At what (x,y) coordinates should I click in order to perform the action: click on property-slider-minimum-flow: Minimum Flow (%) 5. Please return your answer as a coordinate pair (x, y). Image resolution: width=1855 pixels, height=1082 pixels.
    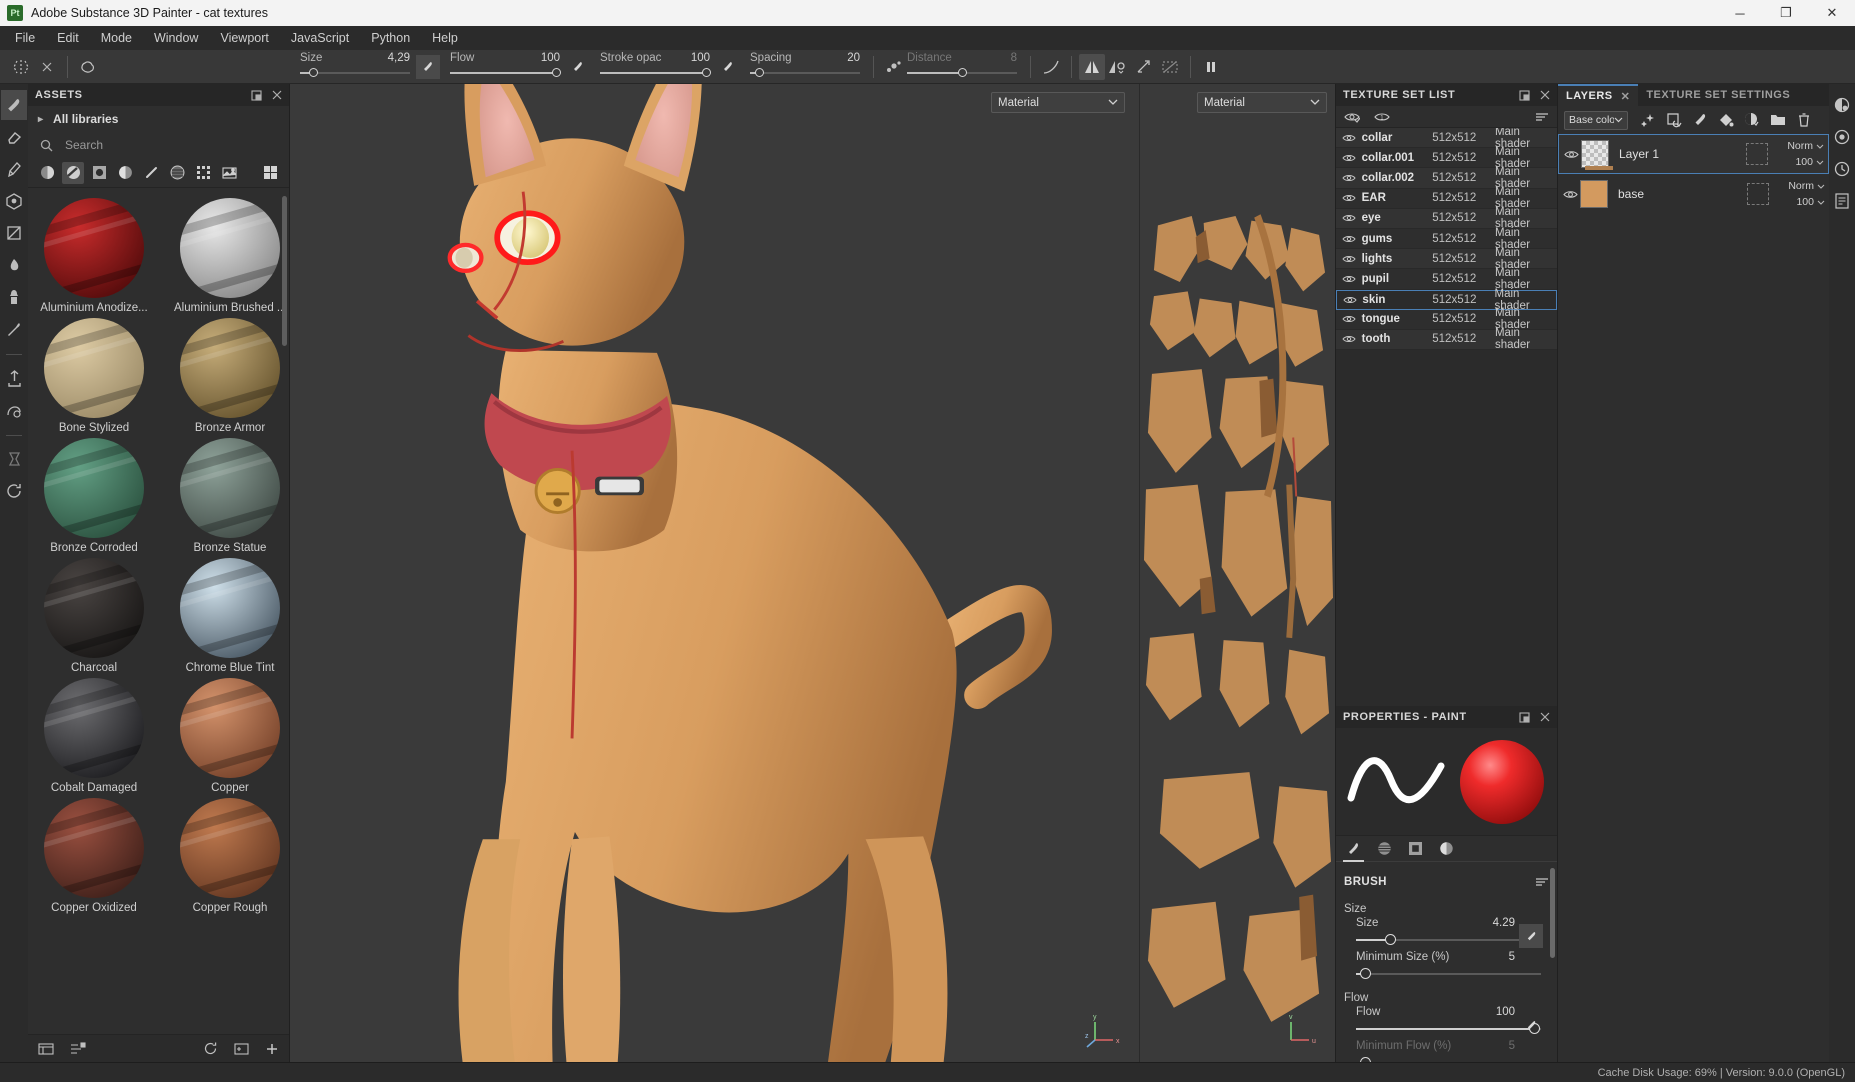
    Looking at the image, I should click on (1449, 1051).